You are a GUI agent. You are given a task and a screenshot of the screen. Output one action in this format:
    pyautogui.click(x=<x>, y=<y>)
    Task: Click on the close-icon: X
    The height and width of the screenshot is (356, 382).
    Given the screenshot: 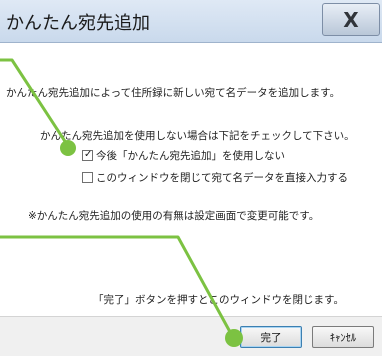 What is the action you would take?
    pyautogui.click(x=351, y=19)
    